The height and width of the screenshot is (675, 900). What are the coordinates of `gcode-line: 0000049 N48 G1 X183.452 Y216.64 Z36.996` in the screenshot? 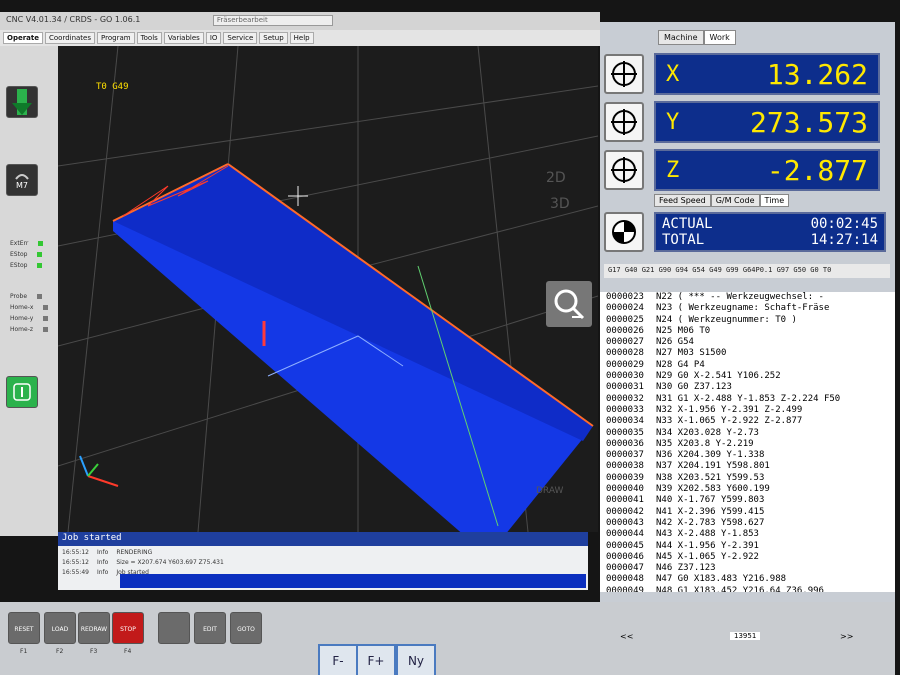 It's located at (750, 589).